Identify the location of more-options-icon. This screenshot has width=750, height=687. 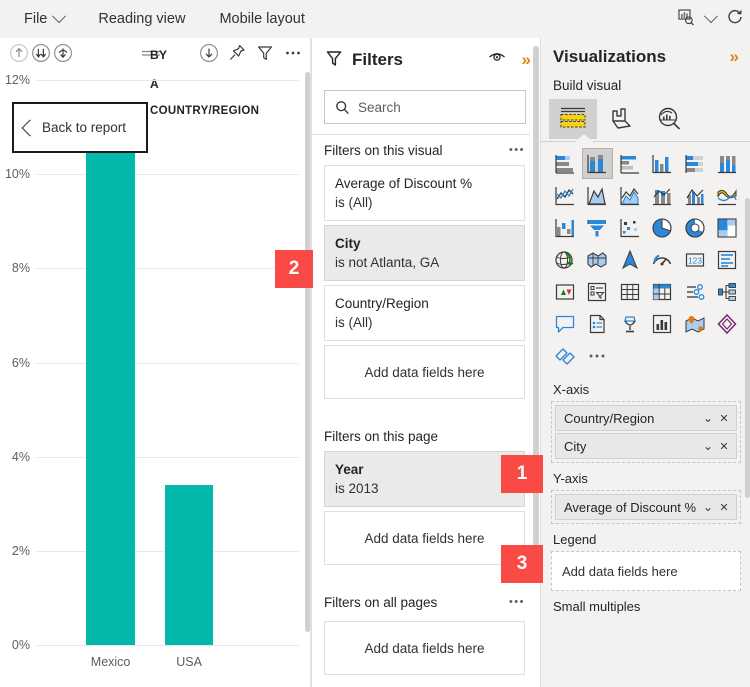
(293, 53).